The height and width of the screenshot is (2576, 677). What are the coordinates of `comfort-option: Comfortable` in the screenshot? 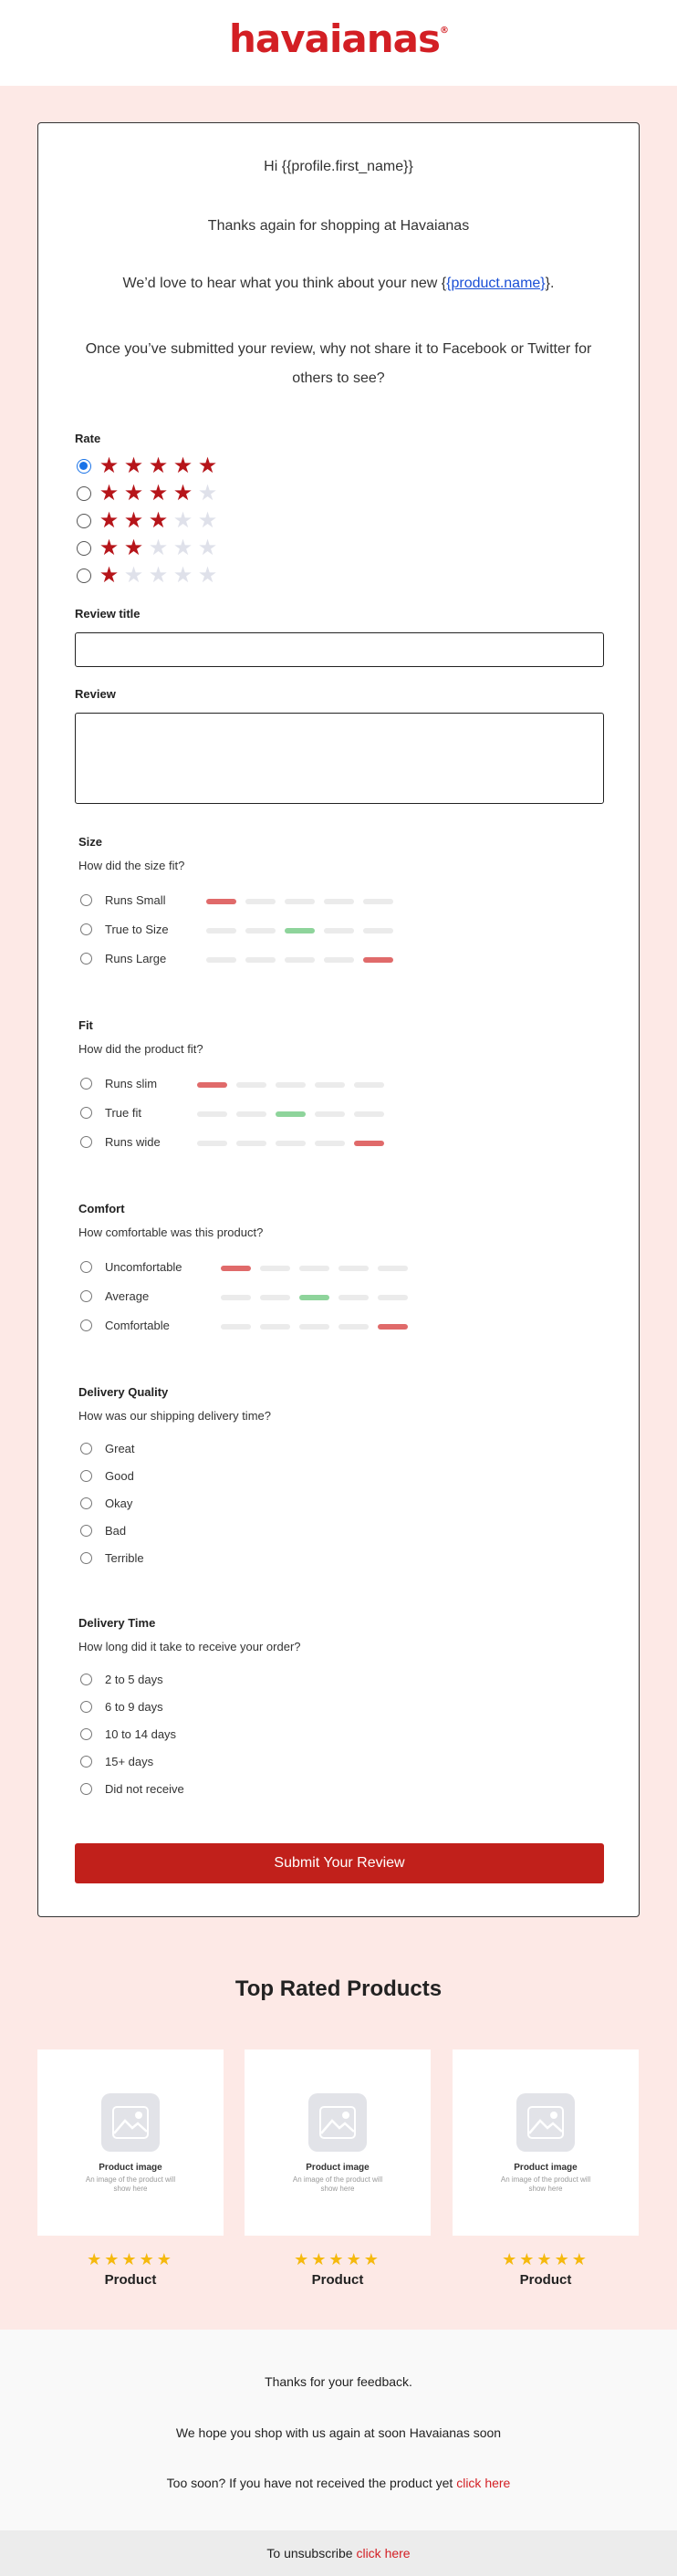 It's located at (125, 1325).